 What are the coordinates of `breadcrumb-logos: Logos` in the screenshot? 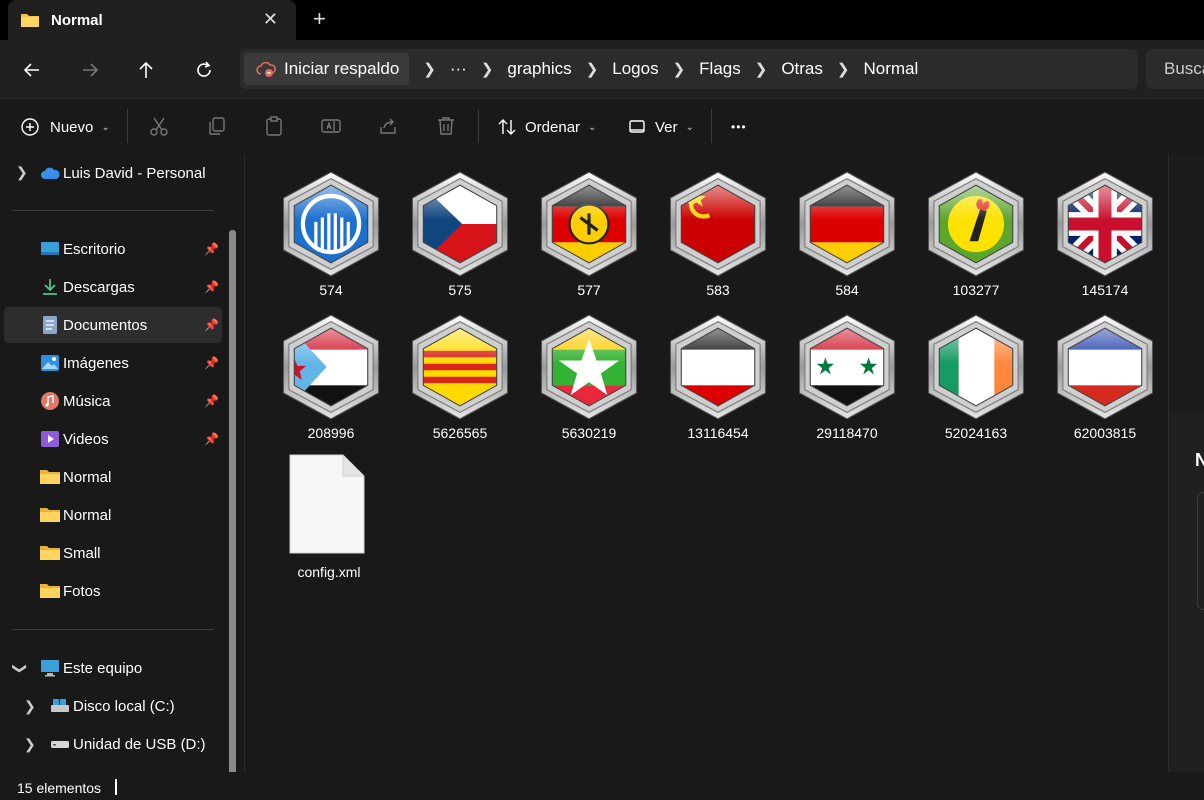 It's located at (635, 69).